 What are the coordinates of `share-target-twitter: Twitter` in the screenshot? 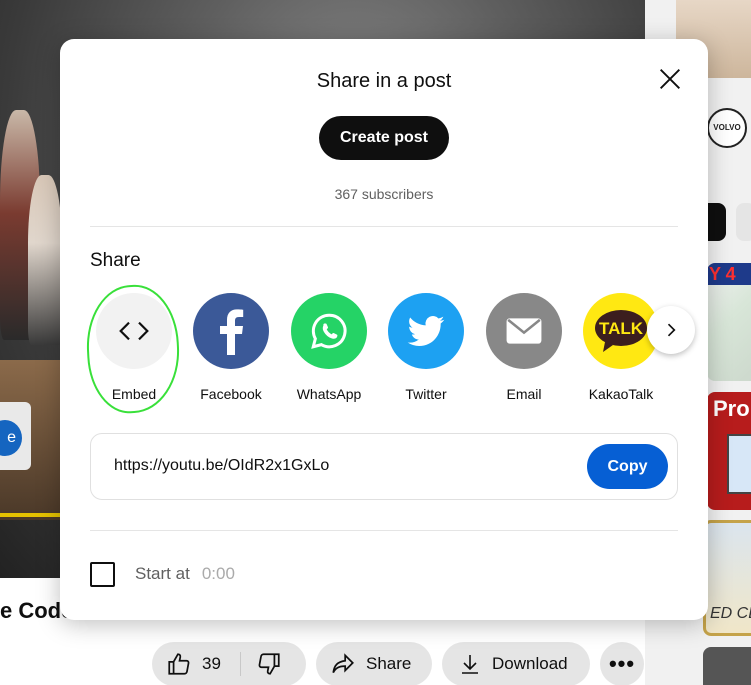 It's located at (426, 347).